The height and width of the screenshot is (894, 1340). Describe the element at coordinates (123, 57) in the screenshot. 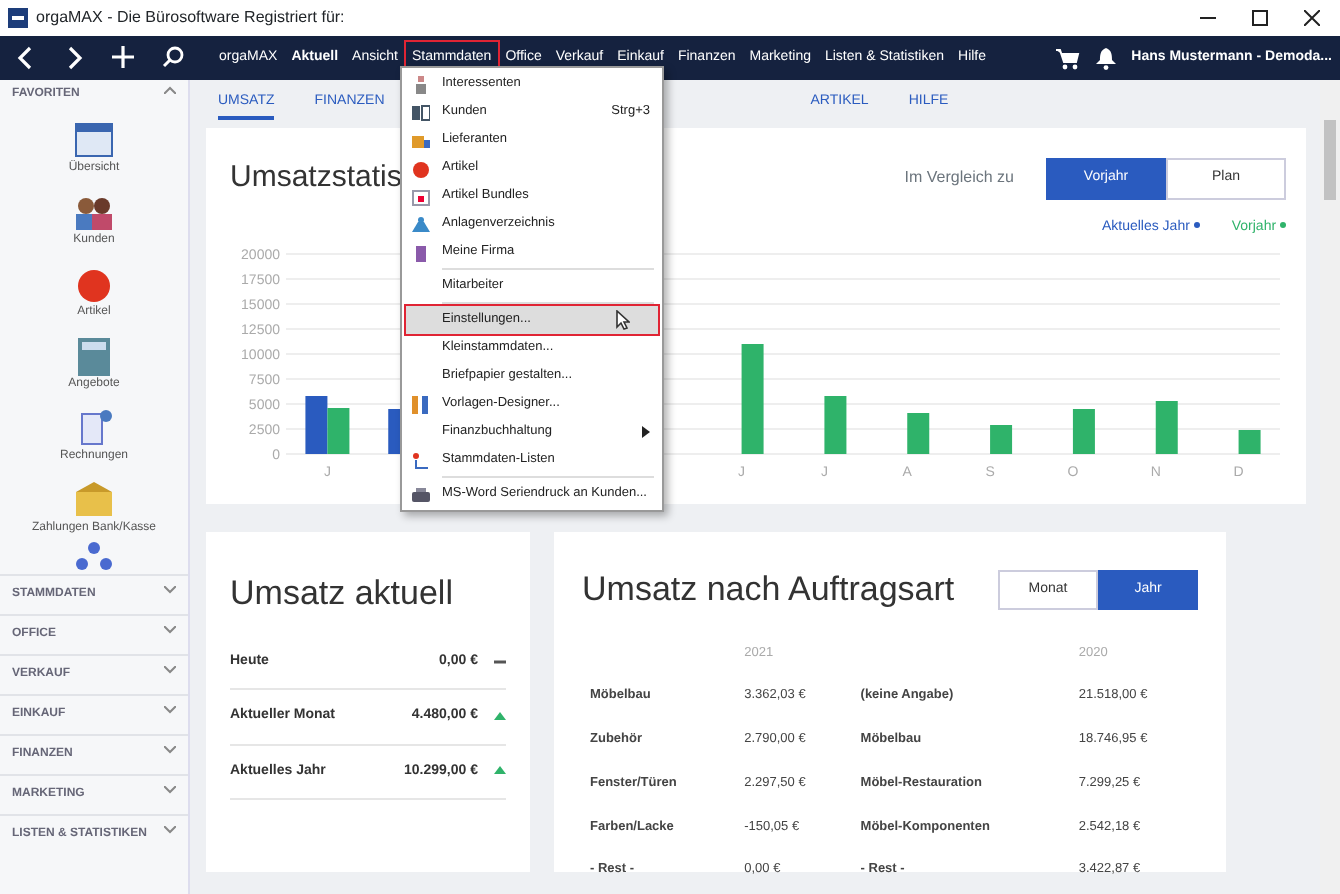

I see `add-icon` at that location.